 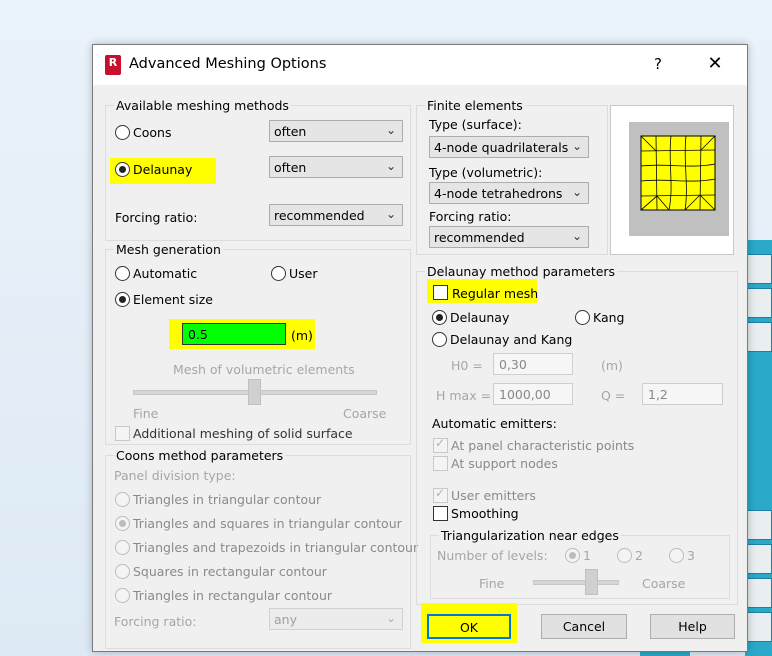 I want to click on kang-radio, so click(x=582, y=317).